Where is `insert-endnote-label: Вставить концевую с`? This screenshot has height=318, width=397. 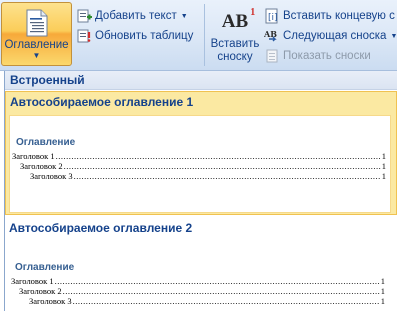 insert-endnote-label: Вставить концевую с is located at coordinates (339, 16).